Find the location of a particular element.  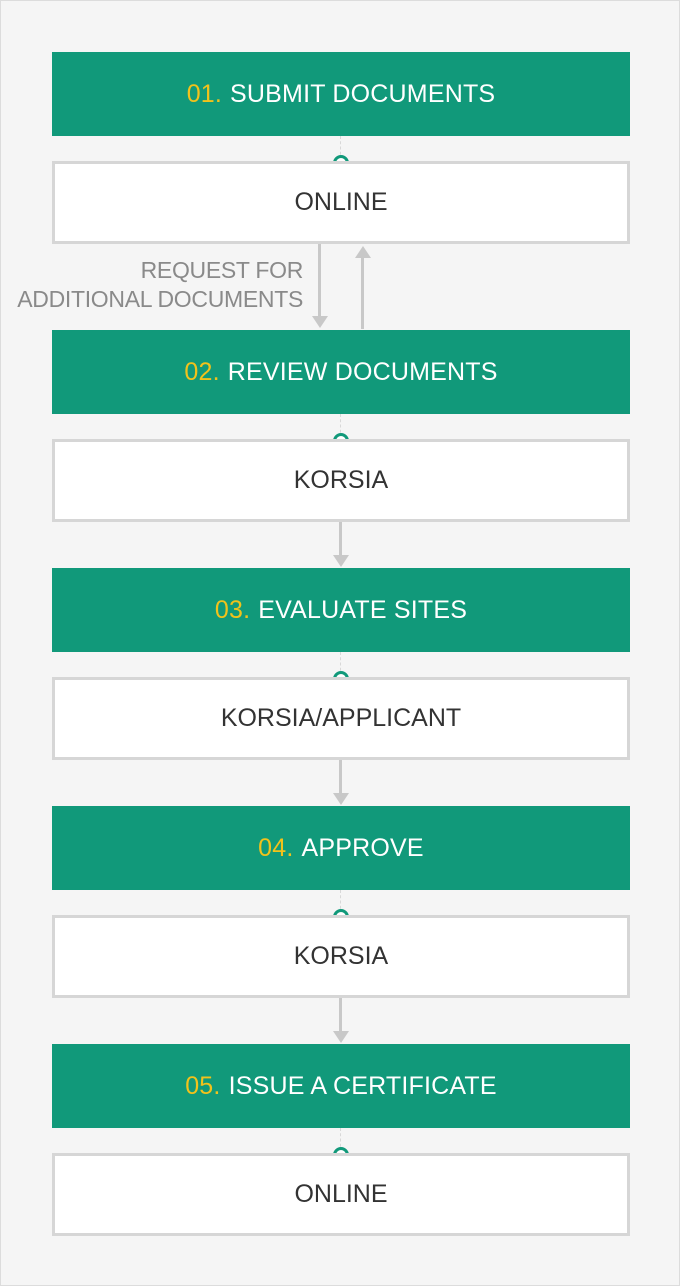

step-02-number: 02. is located at coordinates (202, 371).